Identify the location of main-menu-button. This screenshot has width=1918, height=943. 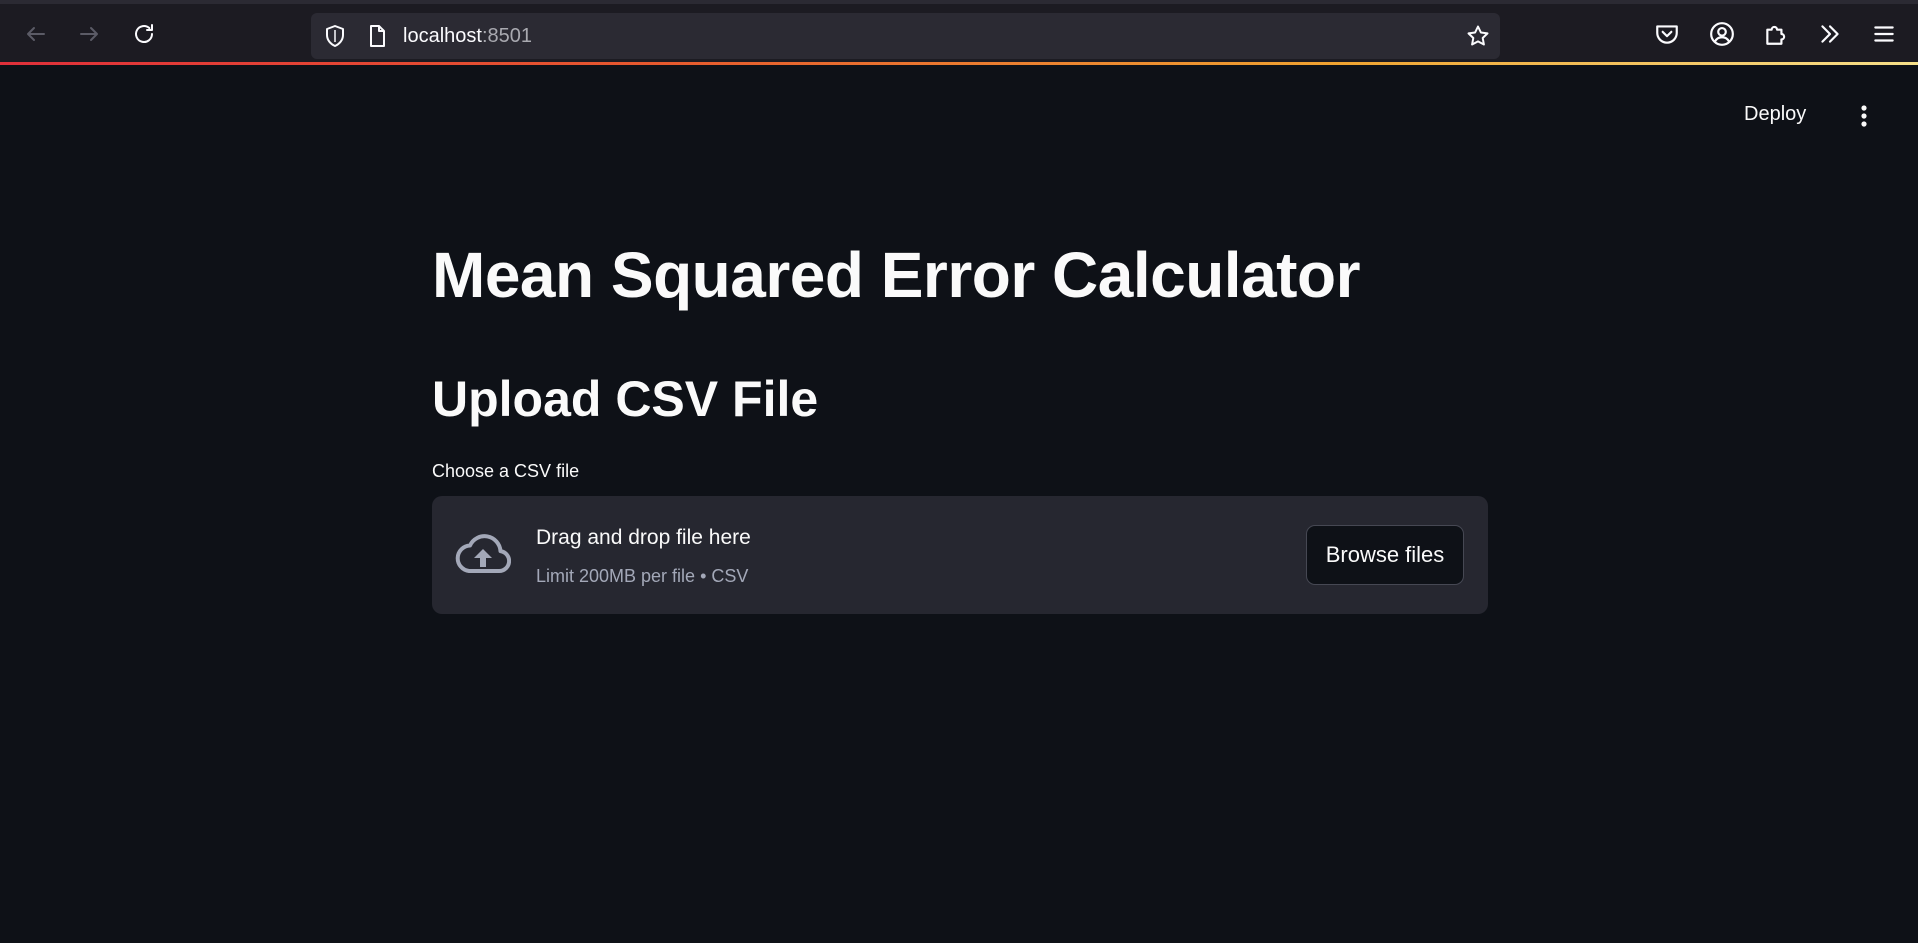
(1864, 116).